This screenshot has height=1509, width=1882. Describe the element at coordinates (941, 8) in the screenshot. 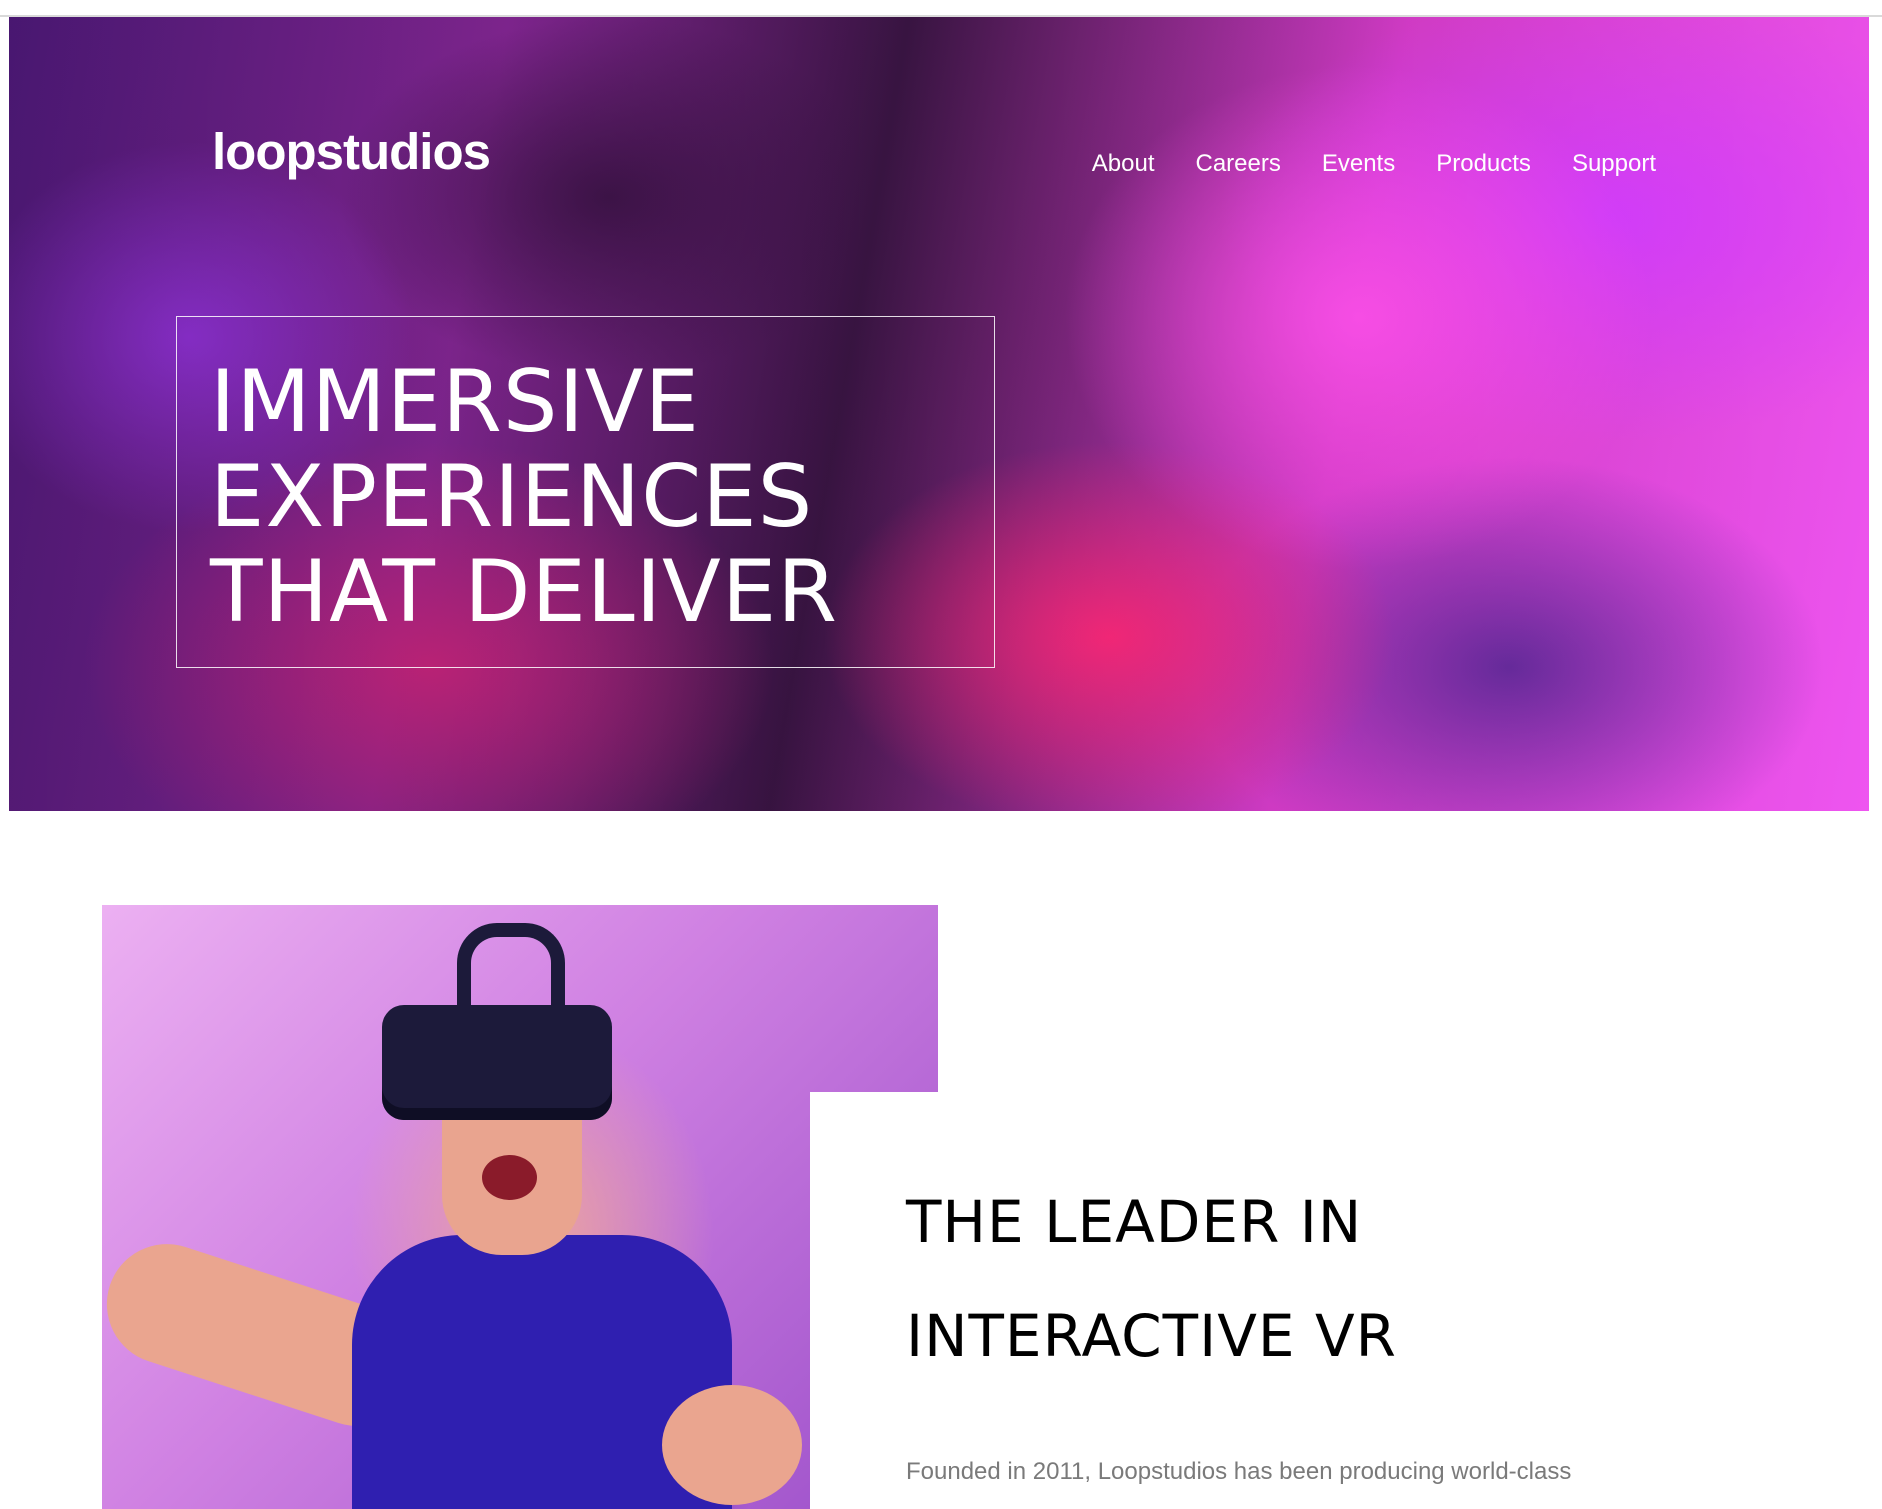

I see `page-top-border` at that location.